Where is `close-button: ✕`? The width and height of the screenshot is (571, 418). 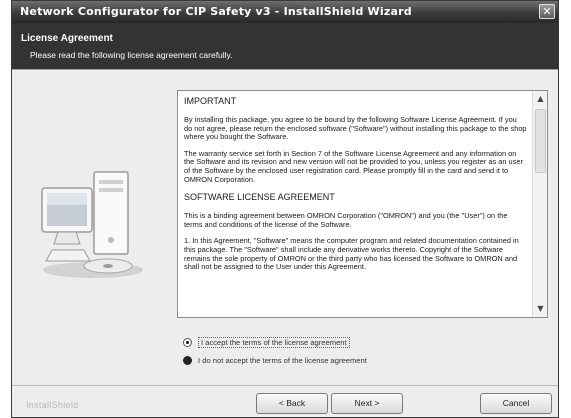
close-button: ✕ is located at coordinates (547, 11).